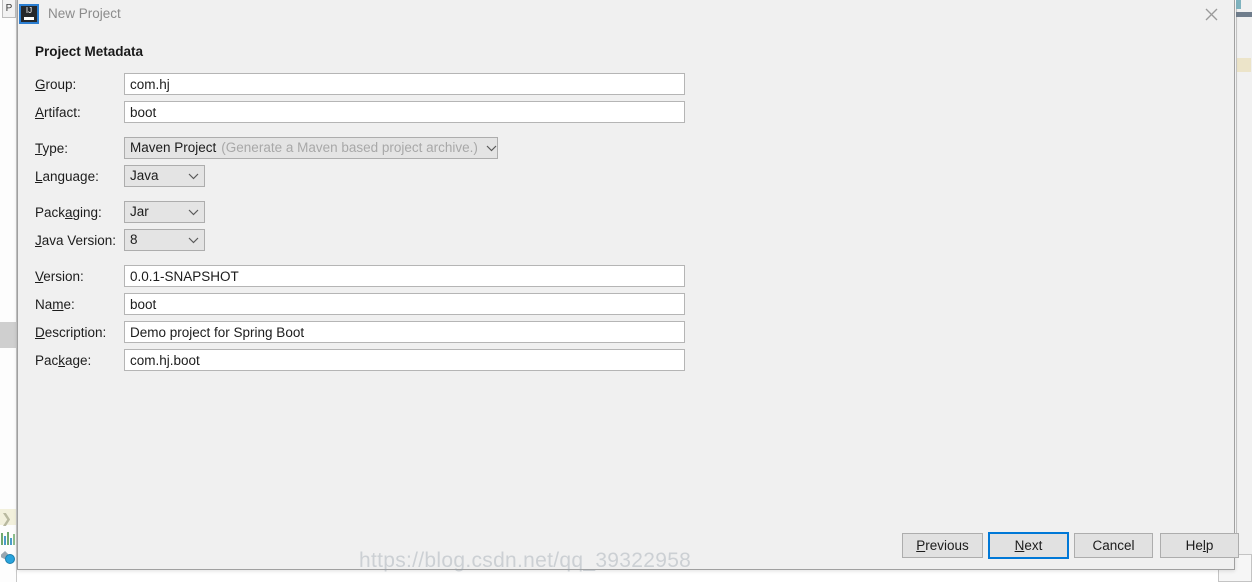  What do you see at coordinates (8, 335) in the screenshot?
I see `ide-scrollbar-thumb` at bounding box center [8, 335].